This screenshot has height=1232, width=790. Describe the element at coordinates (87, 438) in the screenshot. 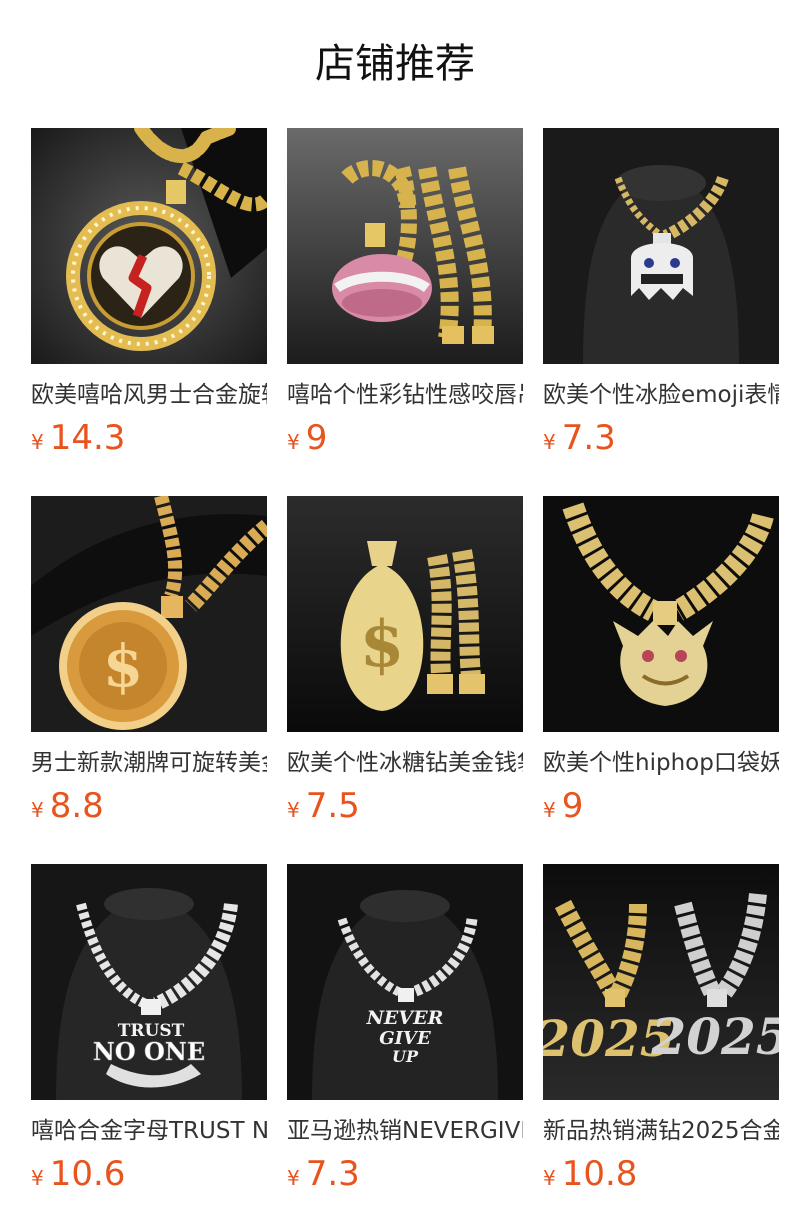

I see `price-value: 14.3` at that location.